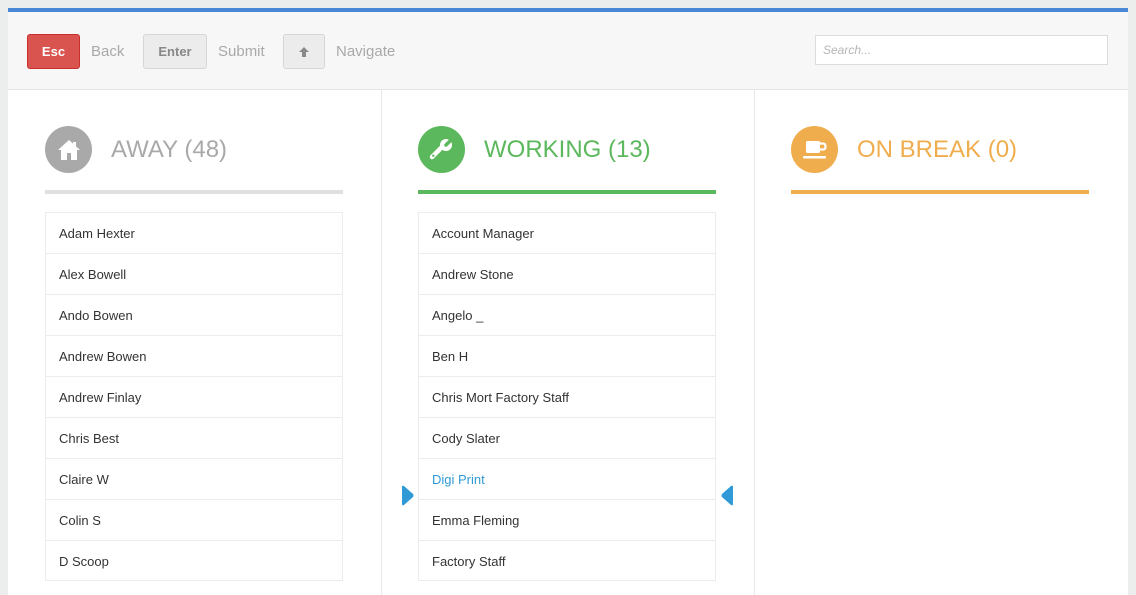 The image size is (1136, 595). I want to click on selection-pointer-left-icon, so click(727, 495).